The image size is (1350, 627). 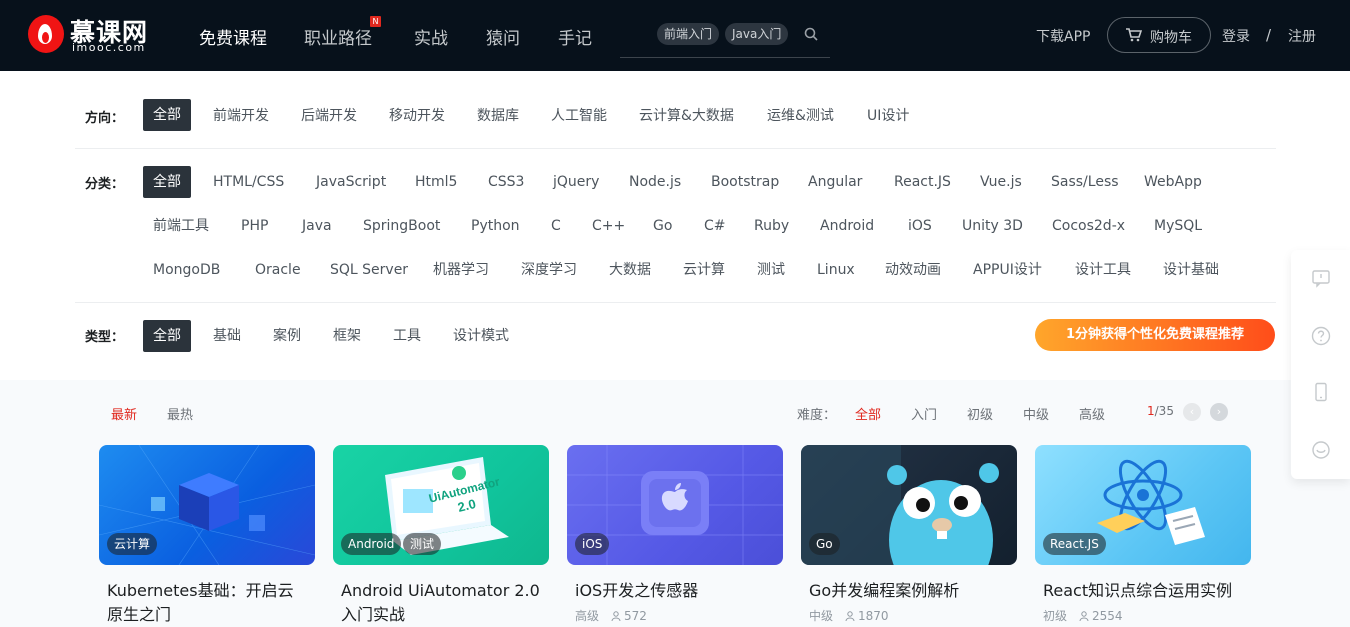 I want to click on difficulty-all: 全部, so click(x=868, y=413).